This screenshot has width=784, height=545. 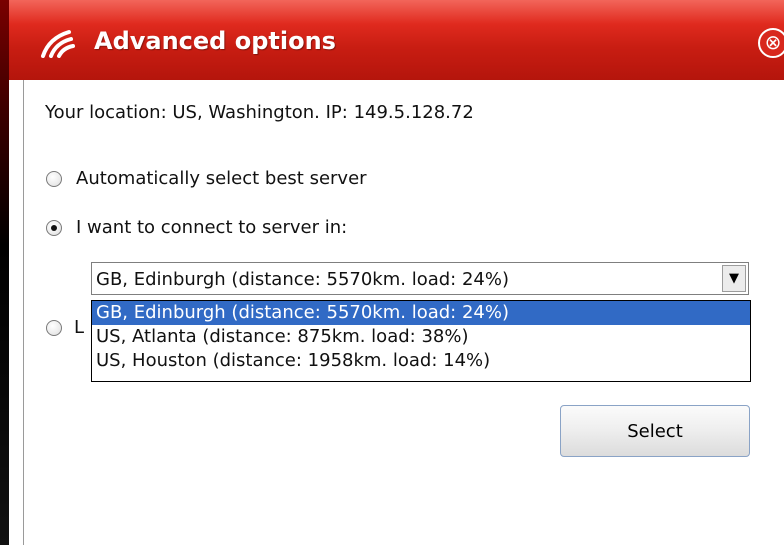 I want to click on third-option-label: L, so click(x=79, y=327).